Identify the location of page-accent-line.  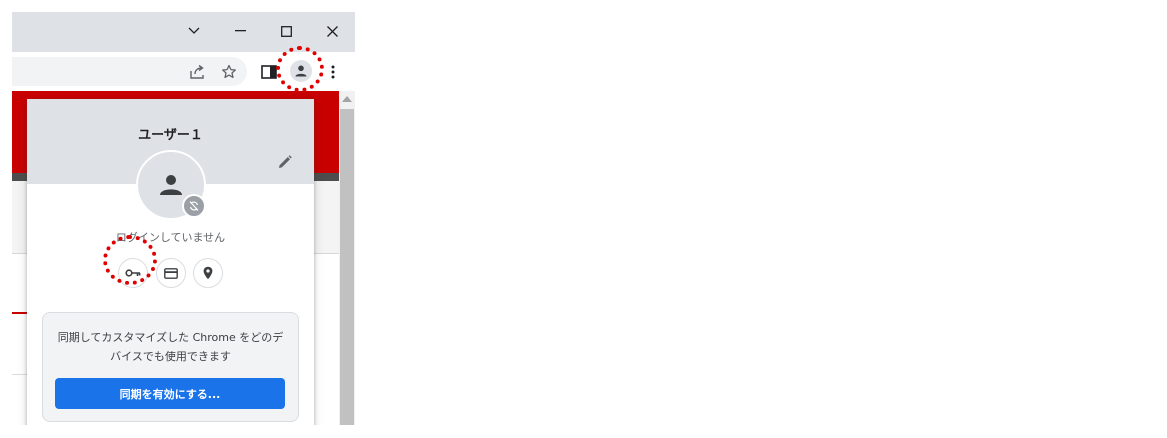
(20, 313).